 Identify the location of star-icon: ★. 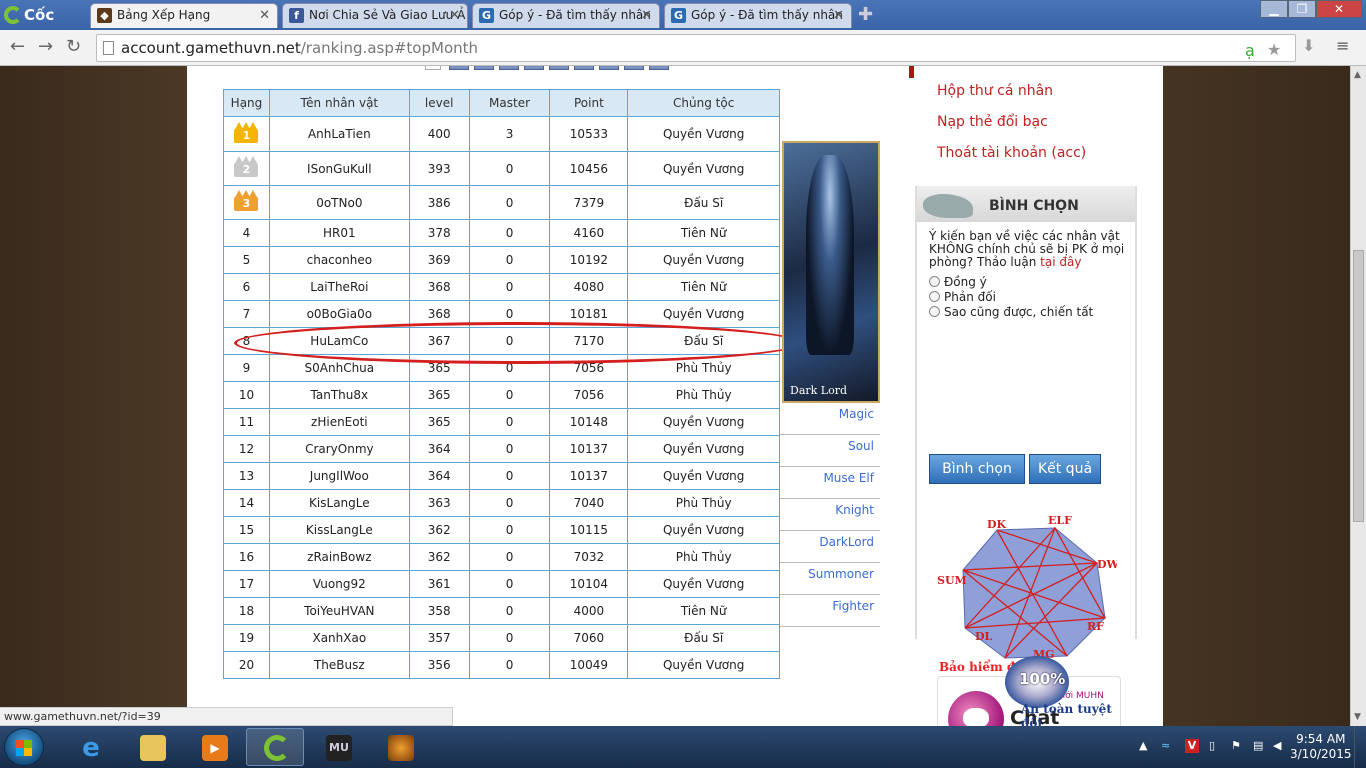
(1274, 50).